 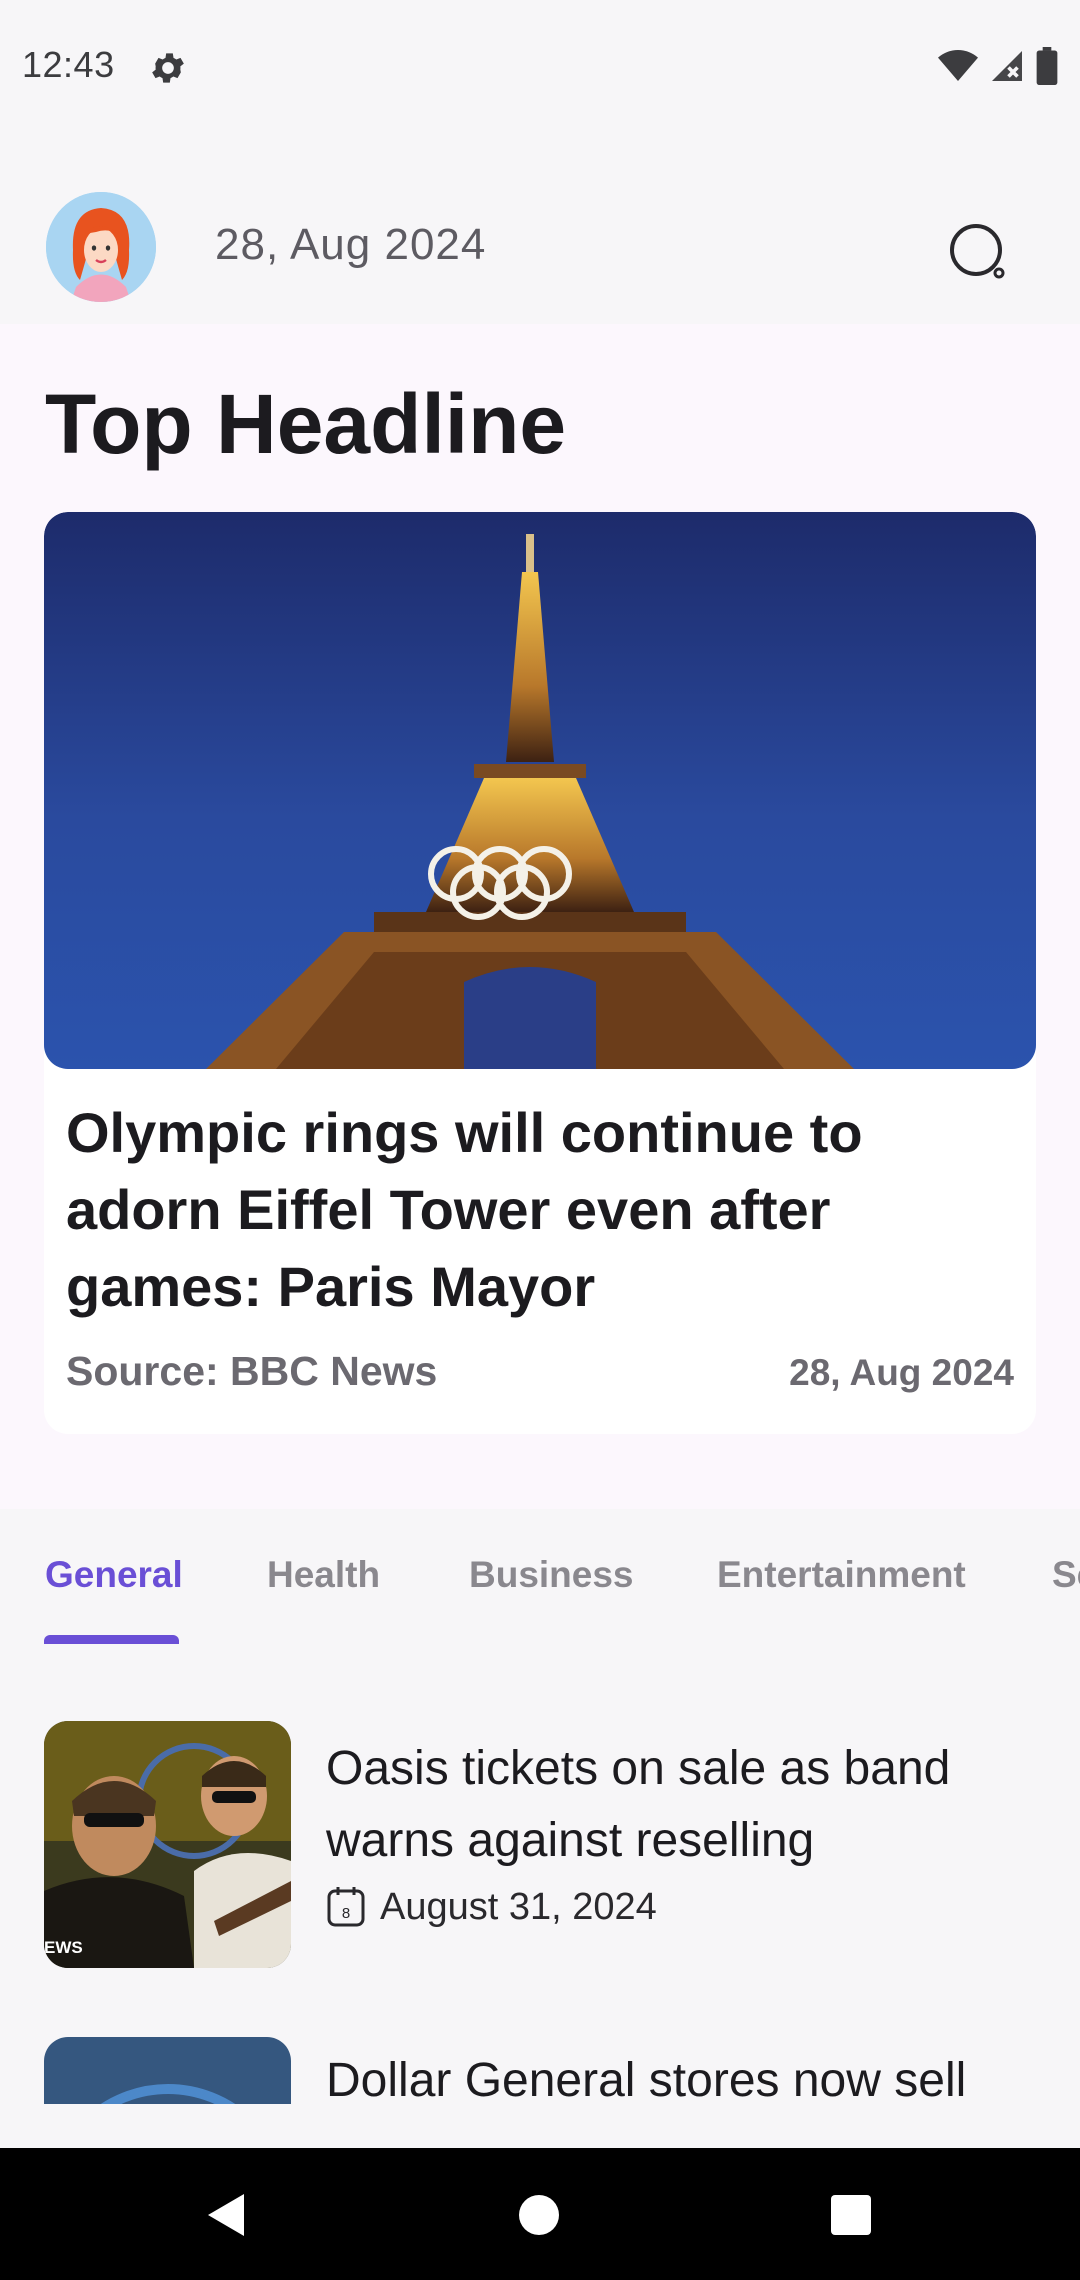 I want to click on list-item: Dollar General stores now sell, so click(x=544, y=2070).